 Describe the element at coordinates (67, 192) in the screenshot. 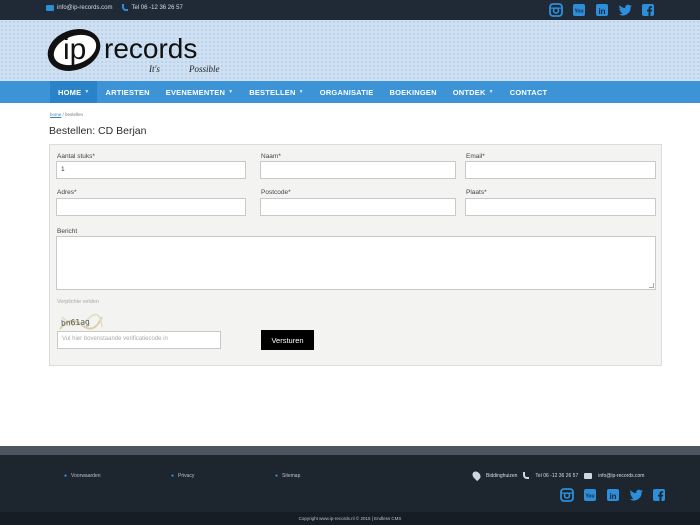

I see `adres-label: Adres*` at that location.